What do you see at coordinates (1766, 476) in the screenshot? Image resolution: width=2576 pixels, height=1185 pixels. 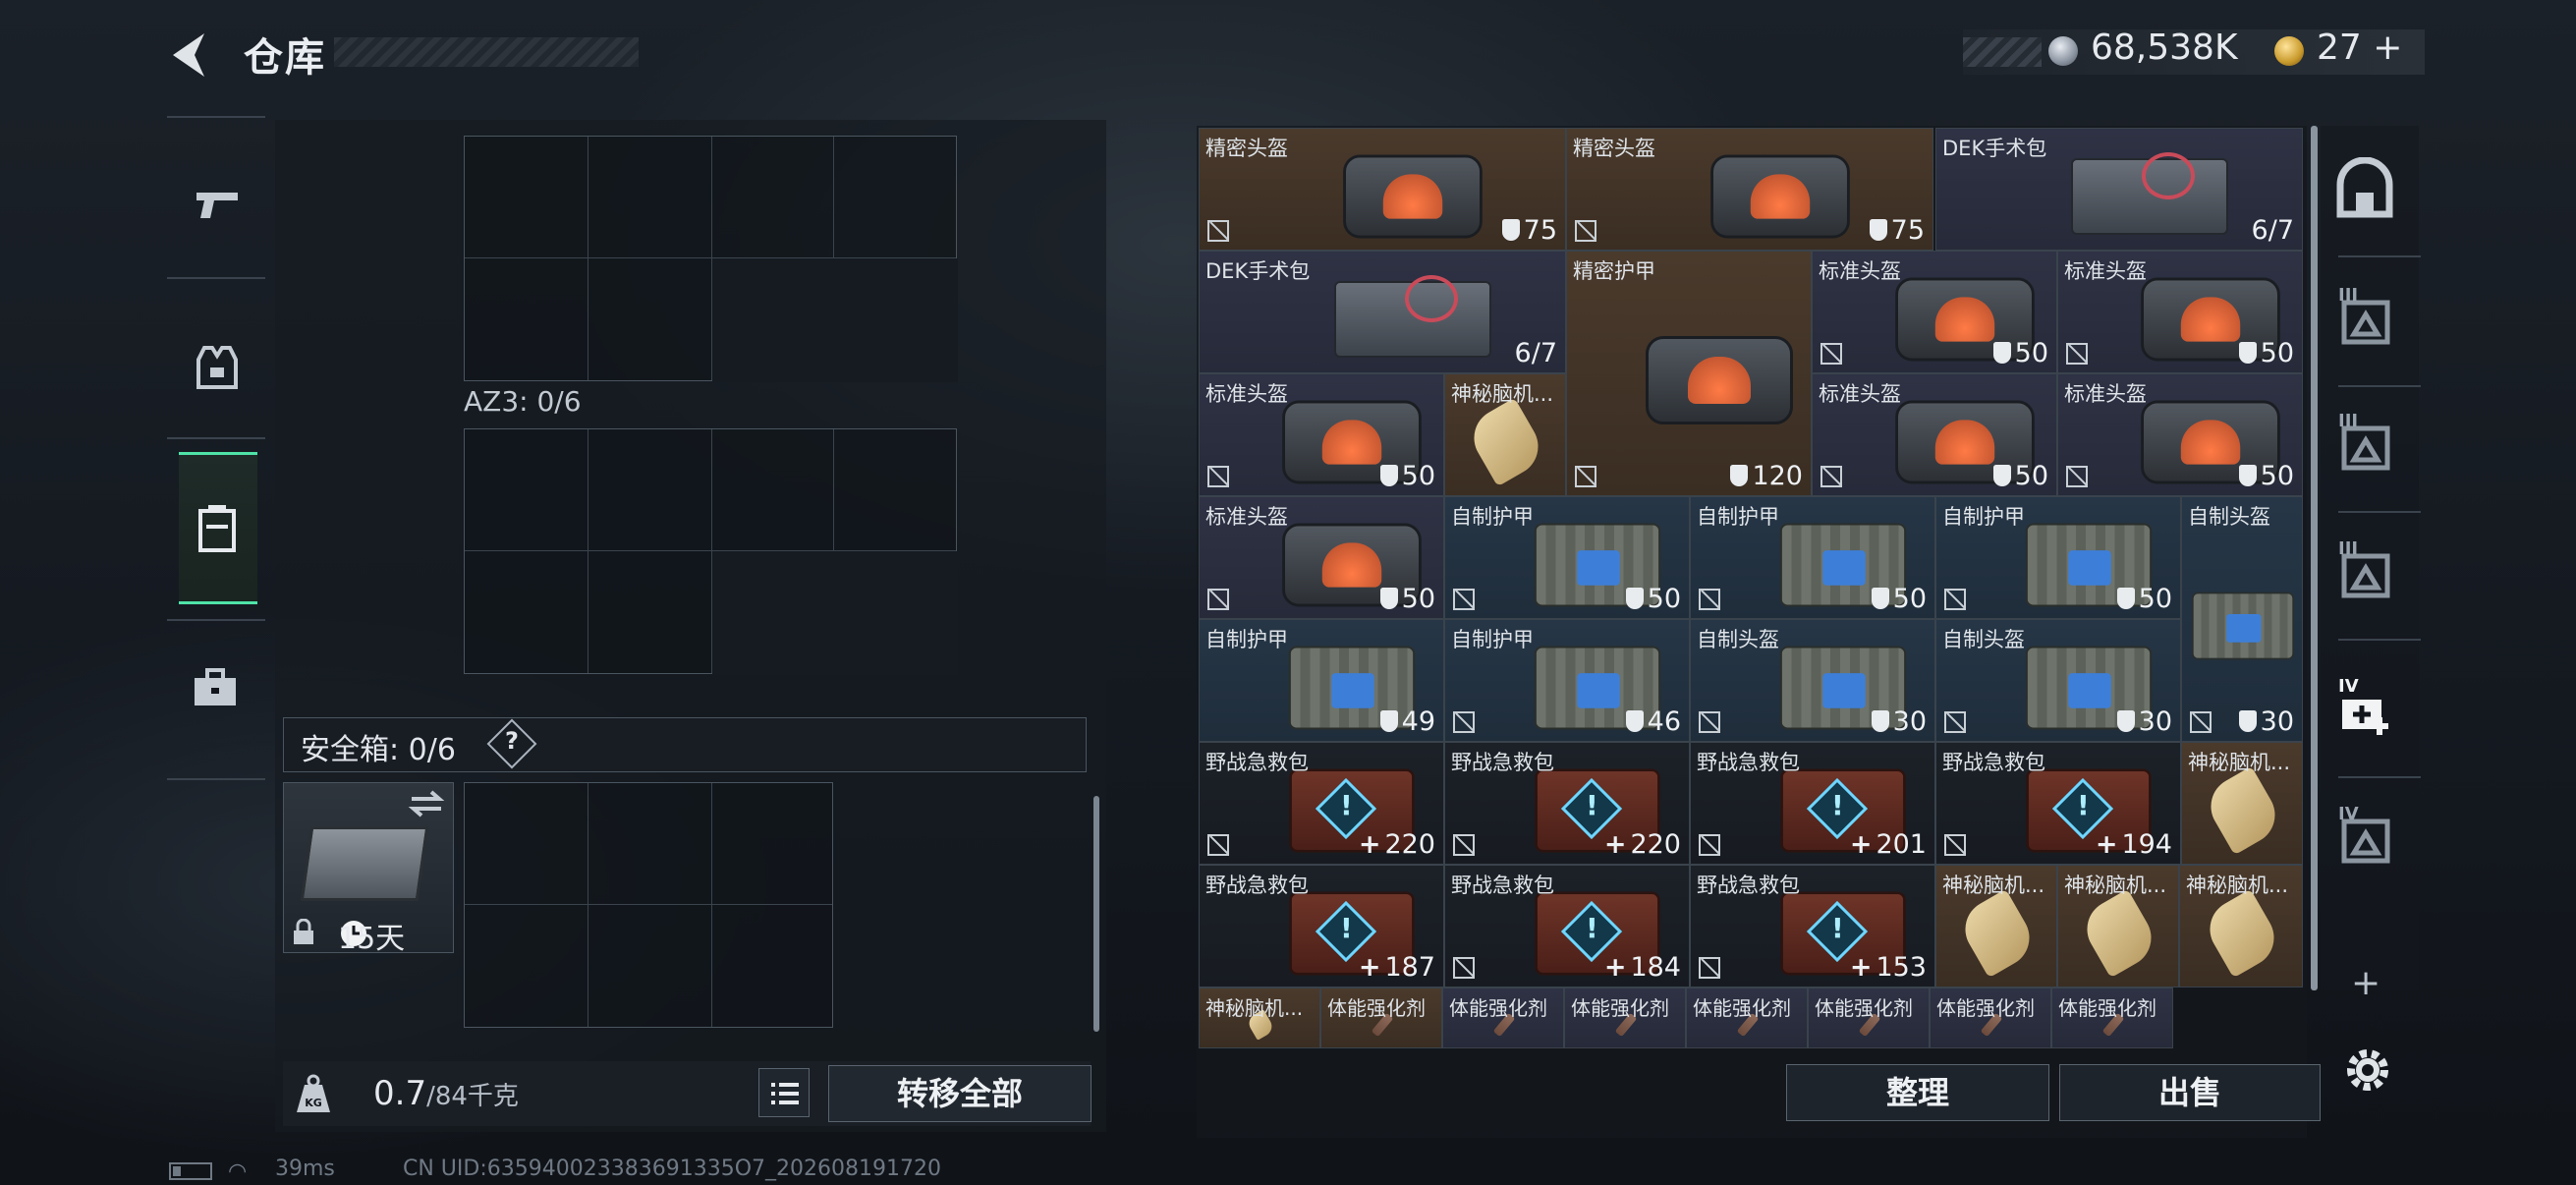 I see `item-value: 120` at bounding box center [1766, 476].